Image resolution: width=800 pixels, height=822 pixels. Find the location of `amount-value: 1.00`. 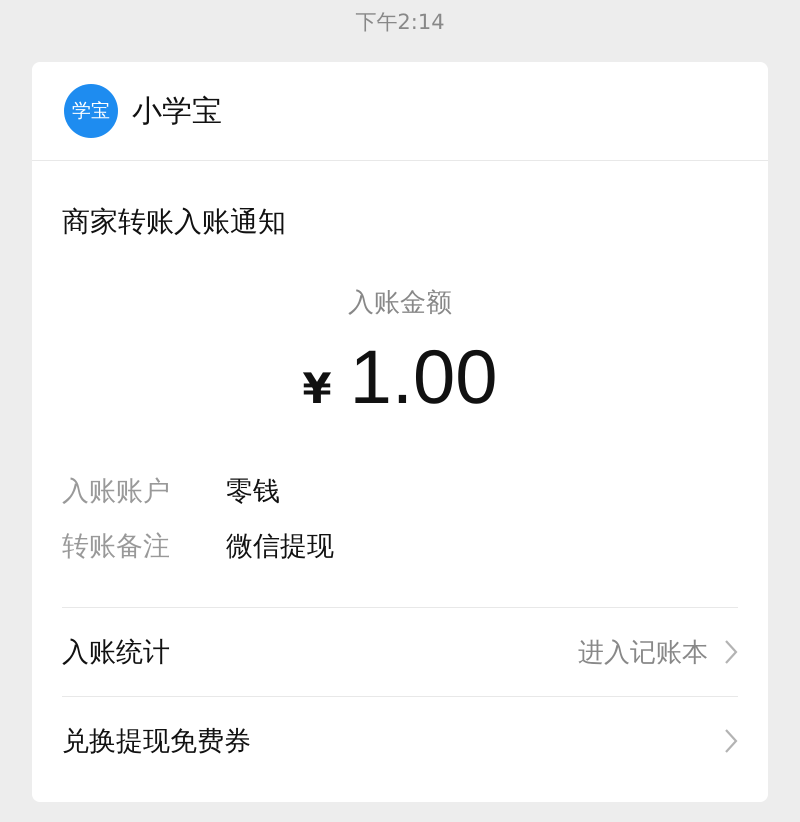

amount-value: 1.00 is located at coordinates (424, 377).